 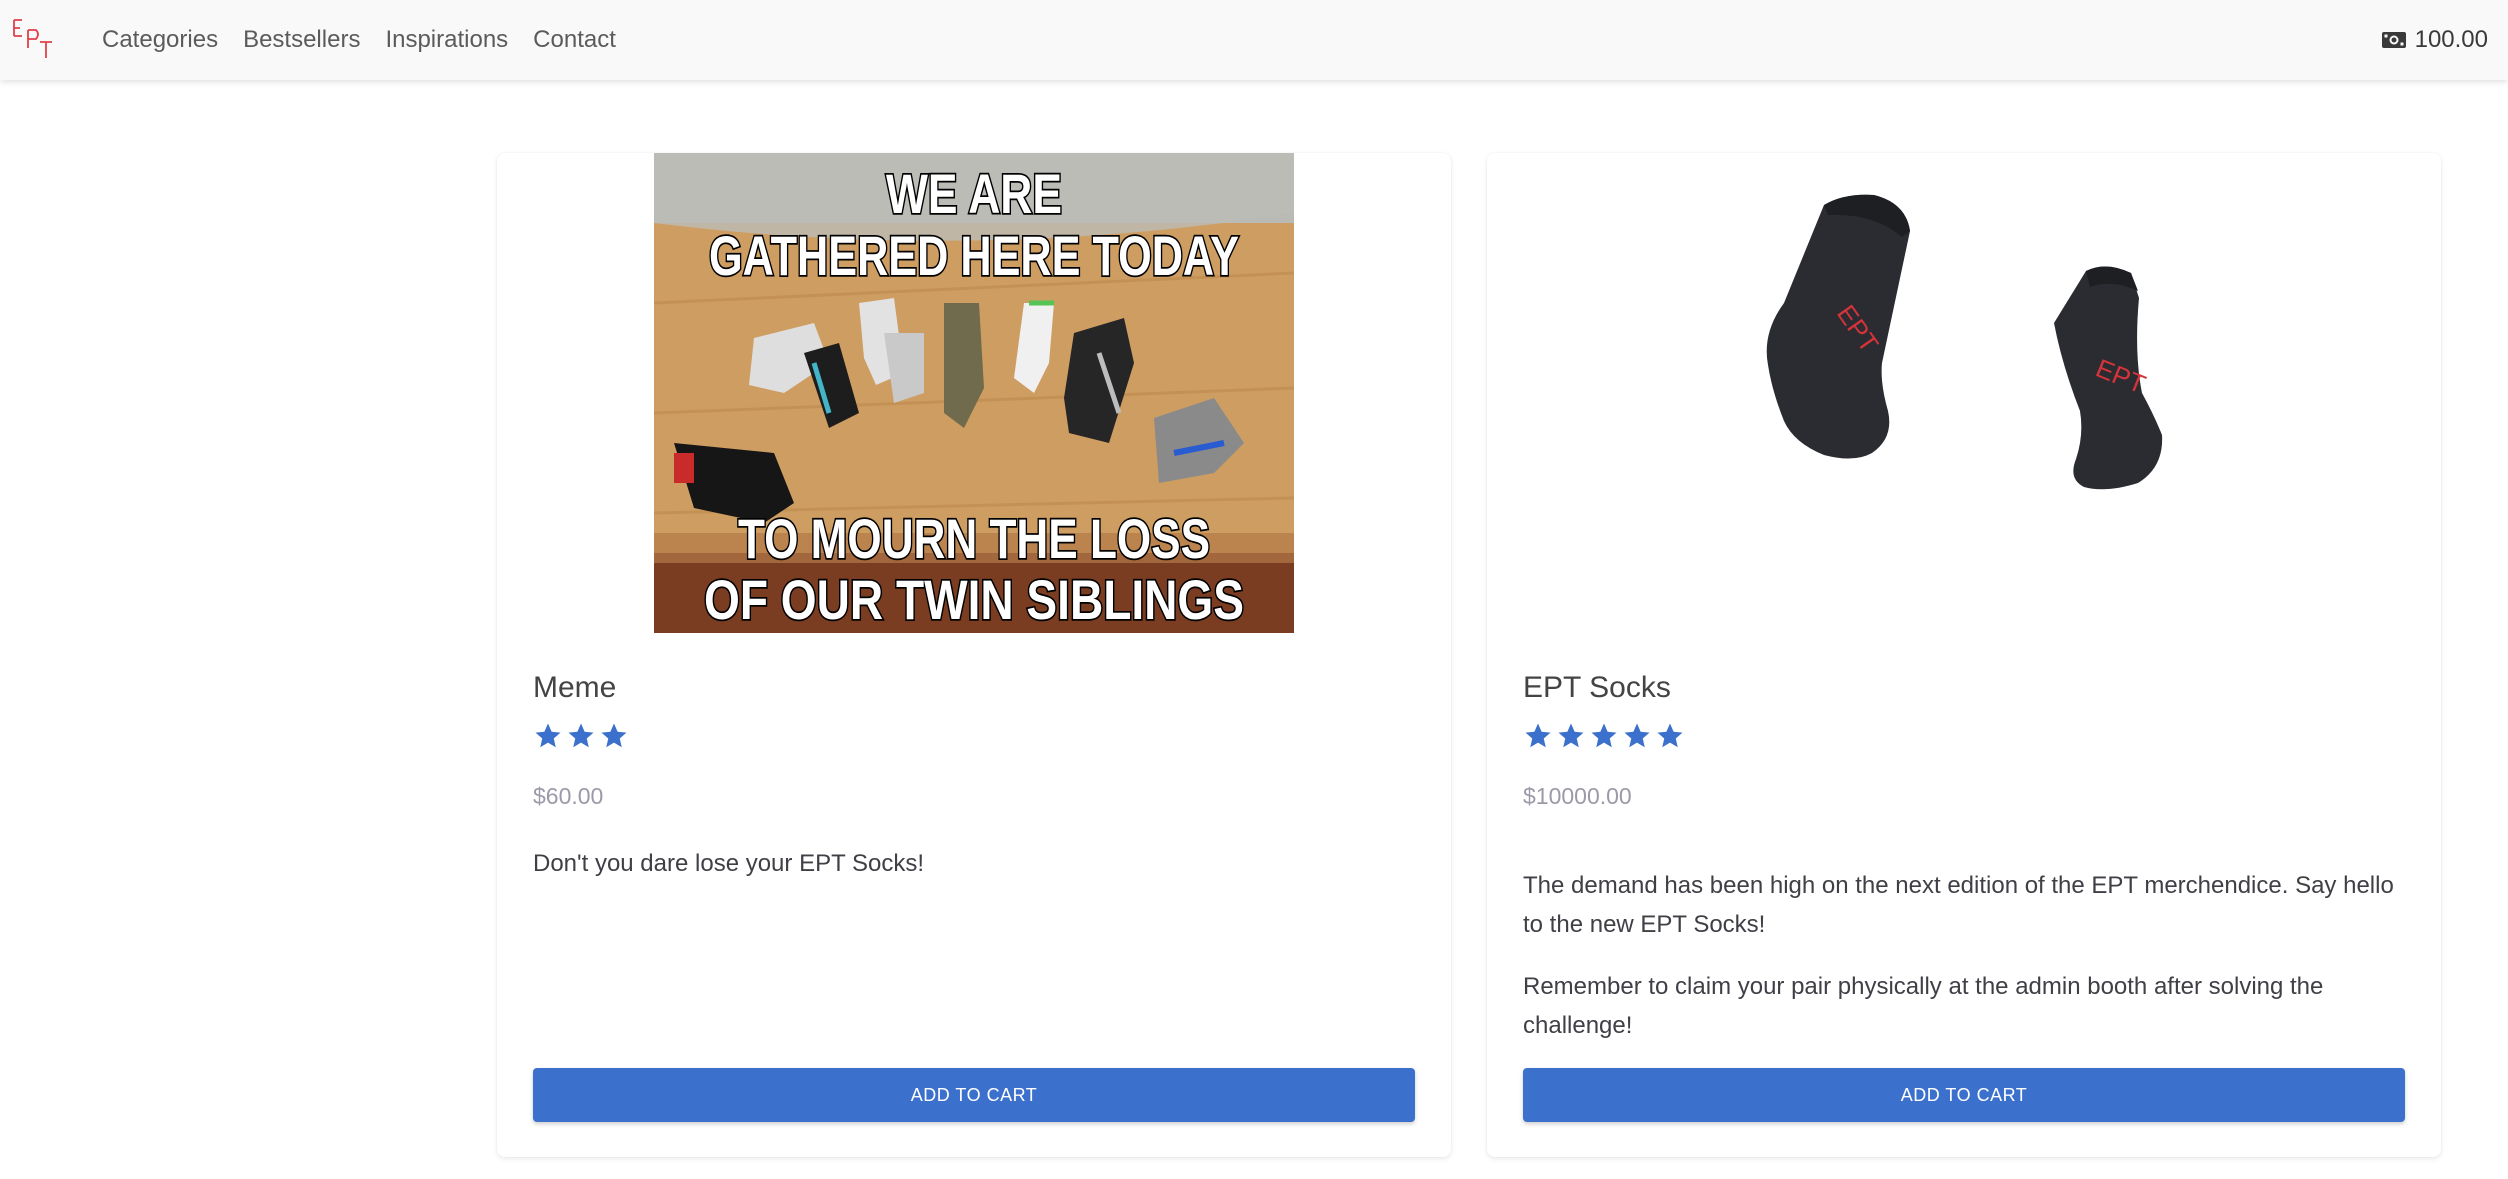 I want to click on meme-top-line1: WE ARE, so click(x=974, y=193).